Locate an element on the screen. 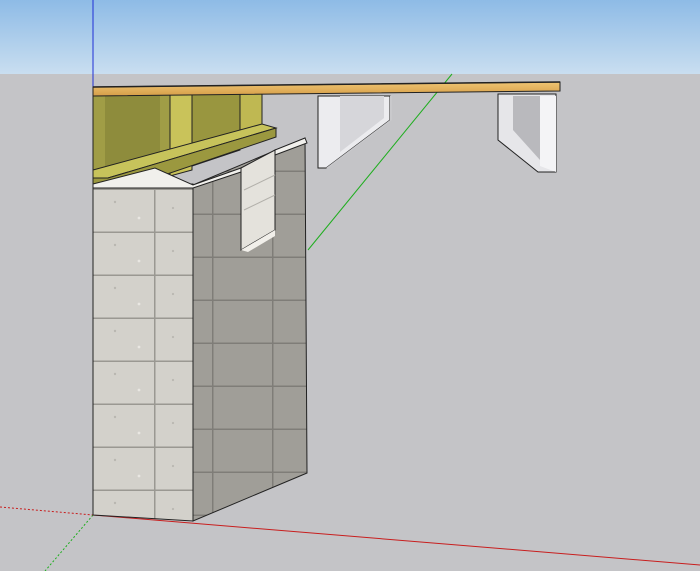 The image size is (700, 571). beam-pocket is located at coordinates (258, 200).